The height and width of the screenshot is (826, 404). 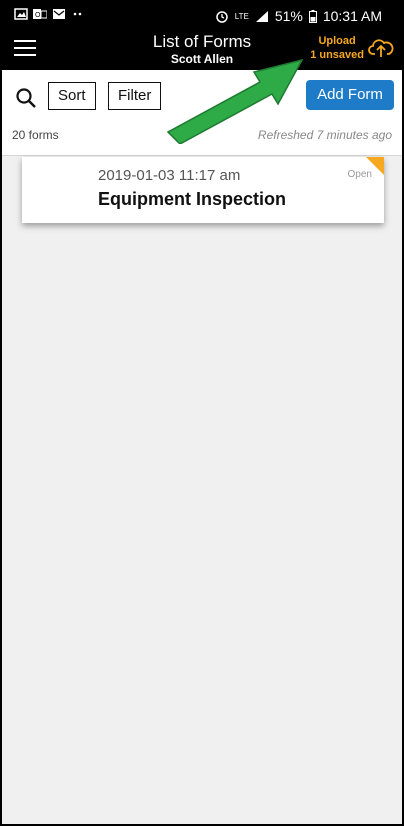 I want to click on clock: 10:31 AM, so click(x=352, y=16).